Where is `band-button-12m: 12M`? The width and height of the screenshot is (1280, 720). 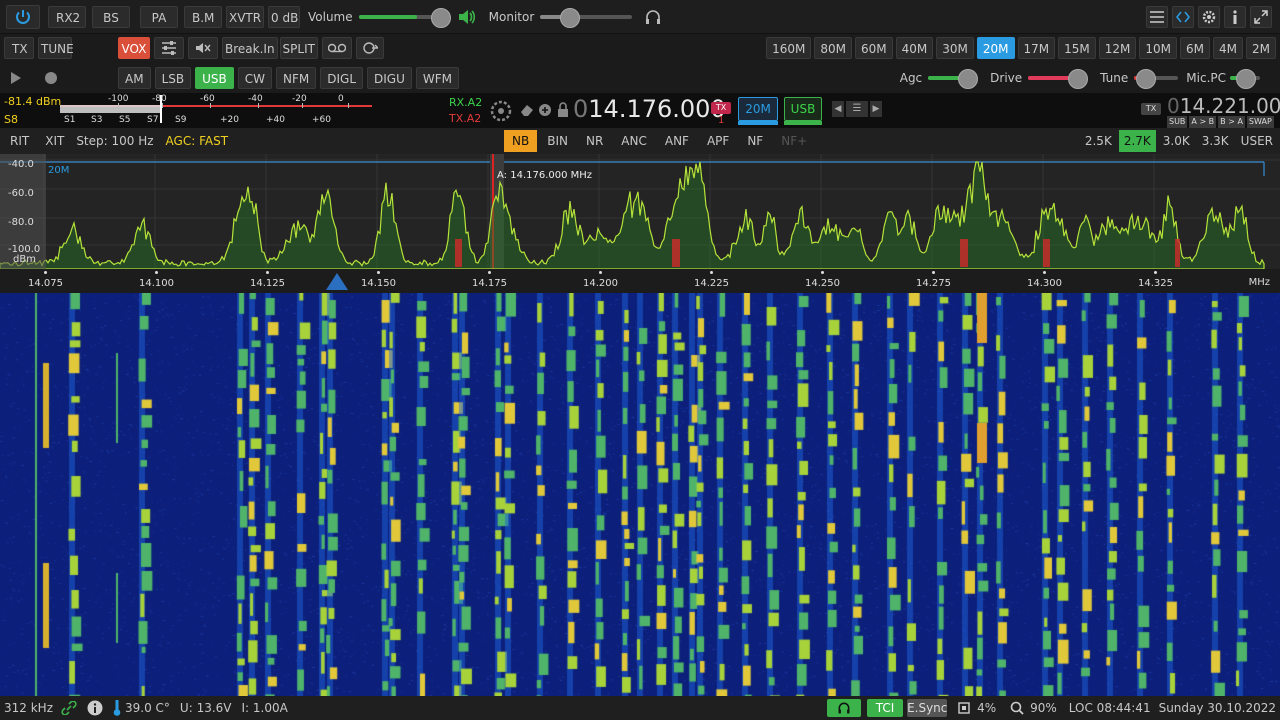
band-button-12m: 12M is located at coordinates (1117, 48).